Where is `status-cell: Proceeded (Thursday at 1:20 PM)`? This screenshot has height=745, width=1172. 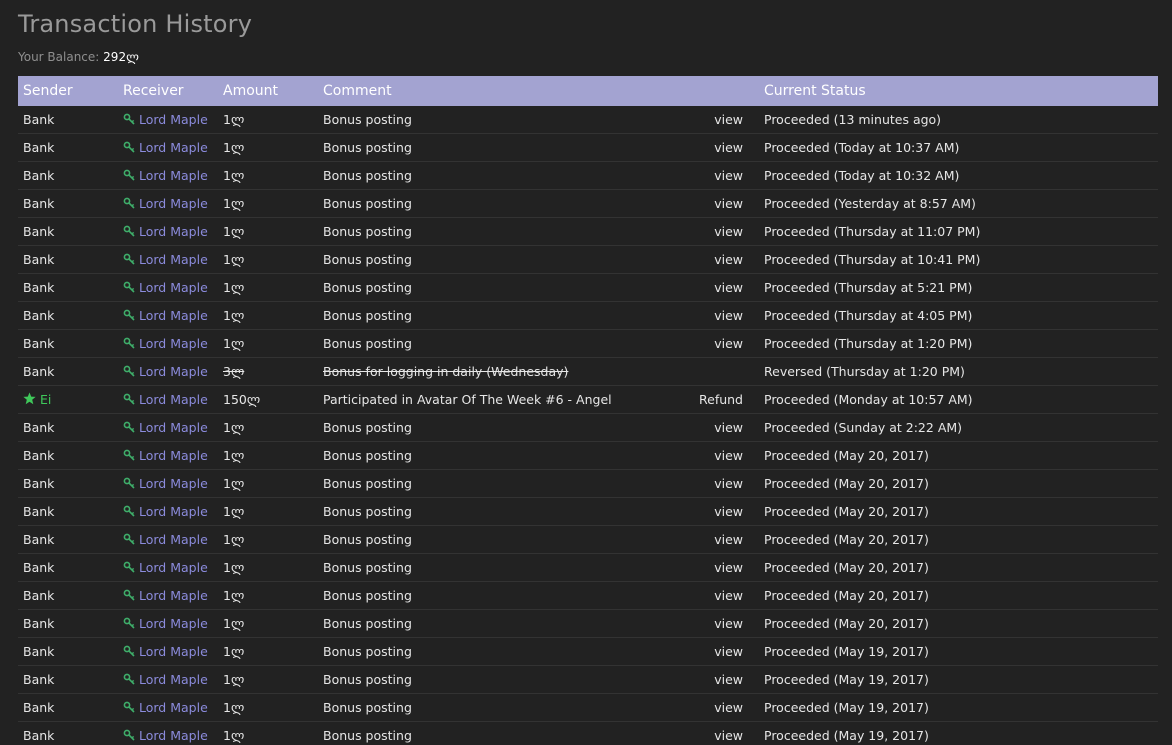
status-cell: Proceeded (Thursday at 1:20 PM) is located at coordinates (958, 343).